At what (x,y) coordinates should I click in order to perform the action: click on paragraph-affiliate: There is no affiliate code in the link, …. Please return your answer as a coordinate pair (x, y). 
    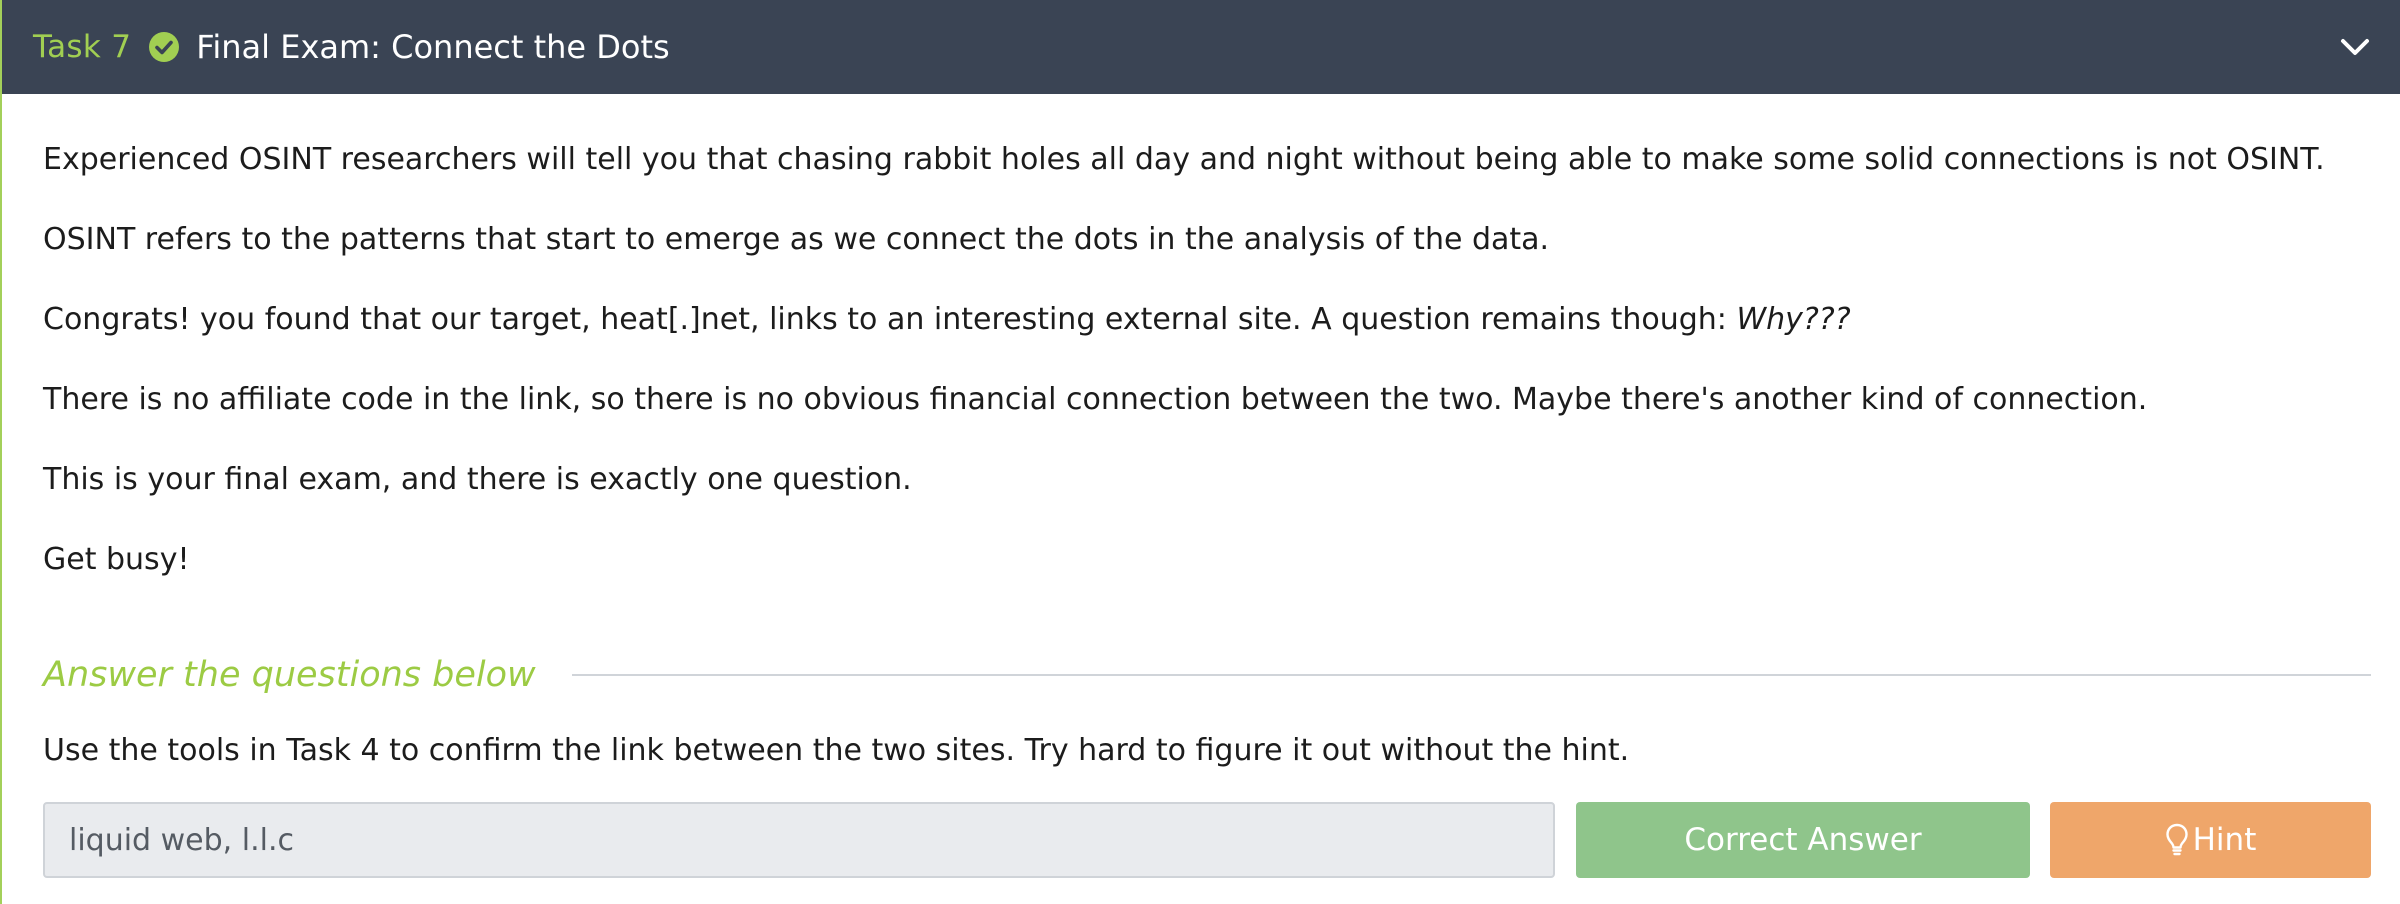
    Looking at the image, I should click on (1095, 399).